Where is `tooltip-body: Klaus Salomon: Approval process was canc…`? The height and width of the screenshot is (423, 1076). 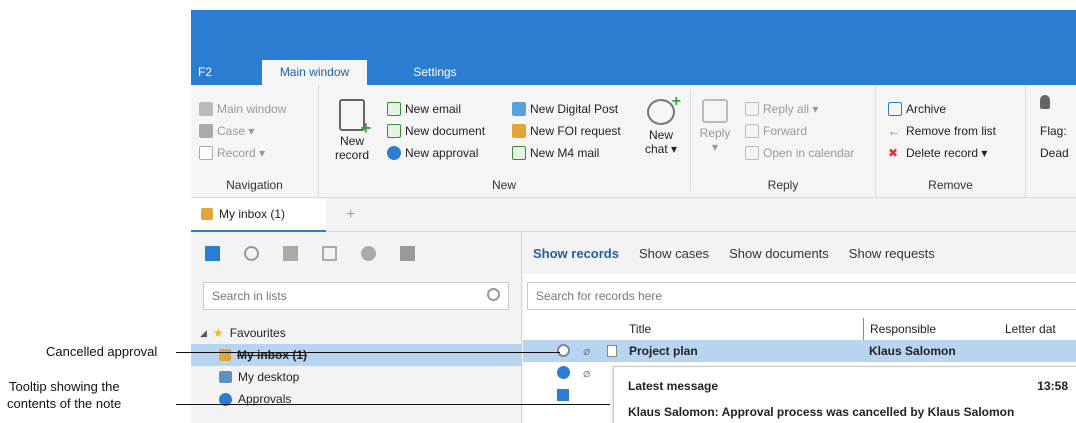 tooltip-body: Klaus Salomon: Approval process was canc… is located at coordinates (821, 412).